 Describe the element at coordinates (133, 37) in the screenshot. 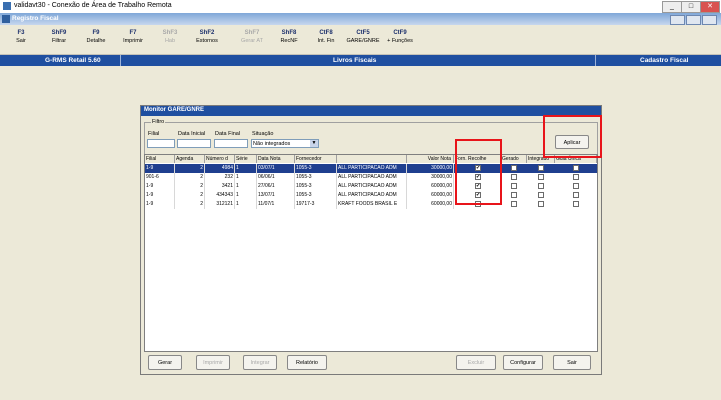

I see `toolbar-imprimir: F7 Imprimir` at that location.